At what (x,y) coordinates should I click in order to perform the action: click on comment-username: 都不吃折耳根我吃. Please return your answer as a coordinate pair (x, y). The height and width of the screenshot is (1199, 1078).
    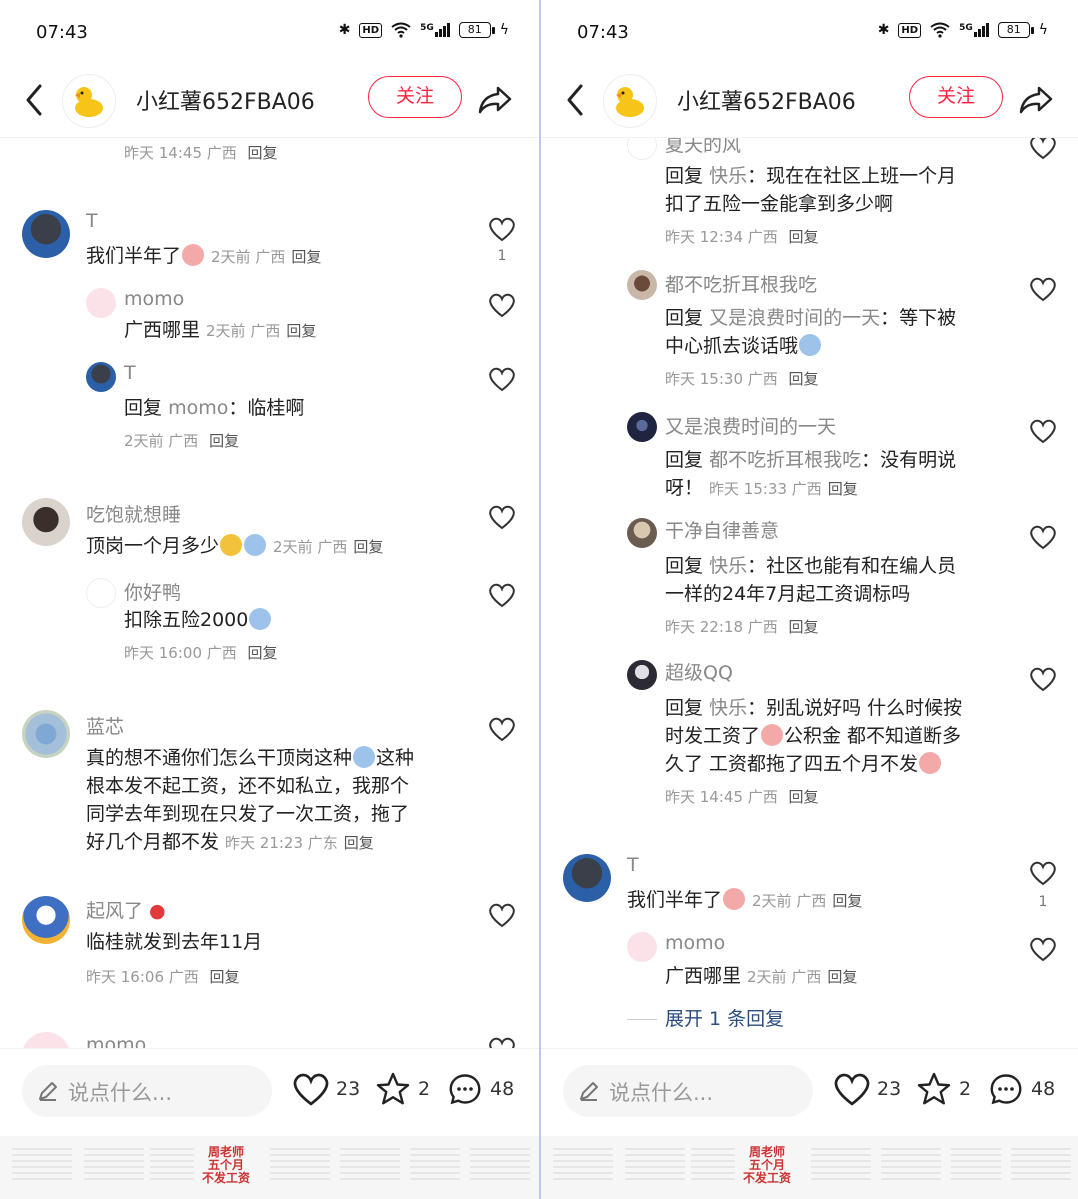
    Looking at the image, I should click on (741, 283).